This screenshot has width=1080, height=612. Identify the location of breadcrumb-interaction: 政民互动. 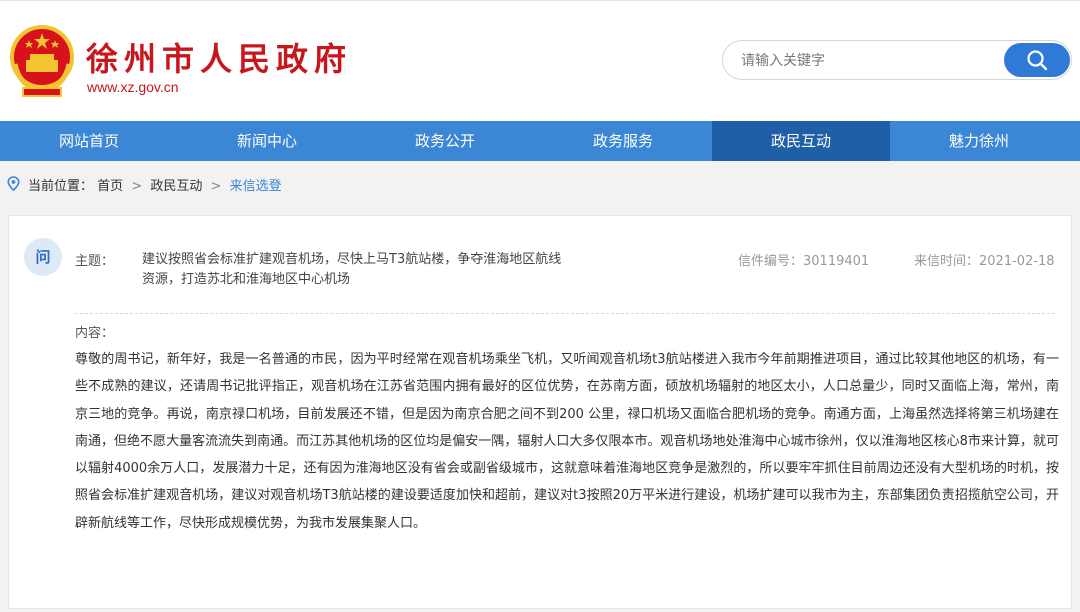
(176, 186).